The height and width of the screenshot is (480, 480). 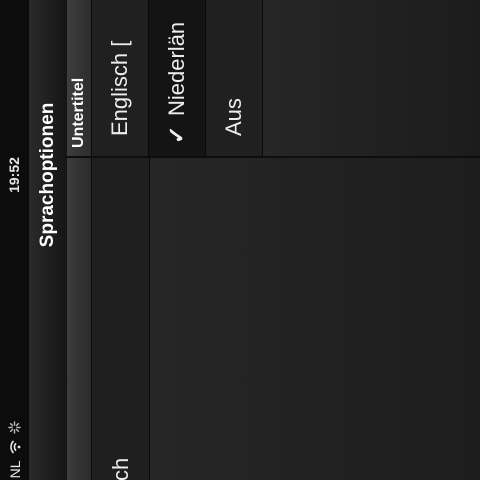 What do you see at coordinates (14, 175) in the screenshot?
I see `status-time: 19:52` at bounding box center [14, 175].